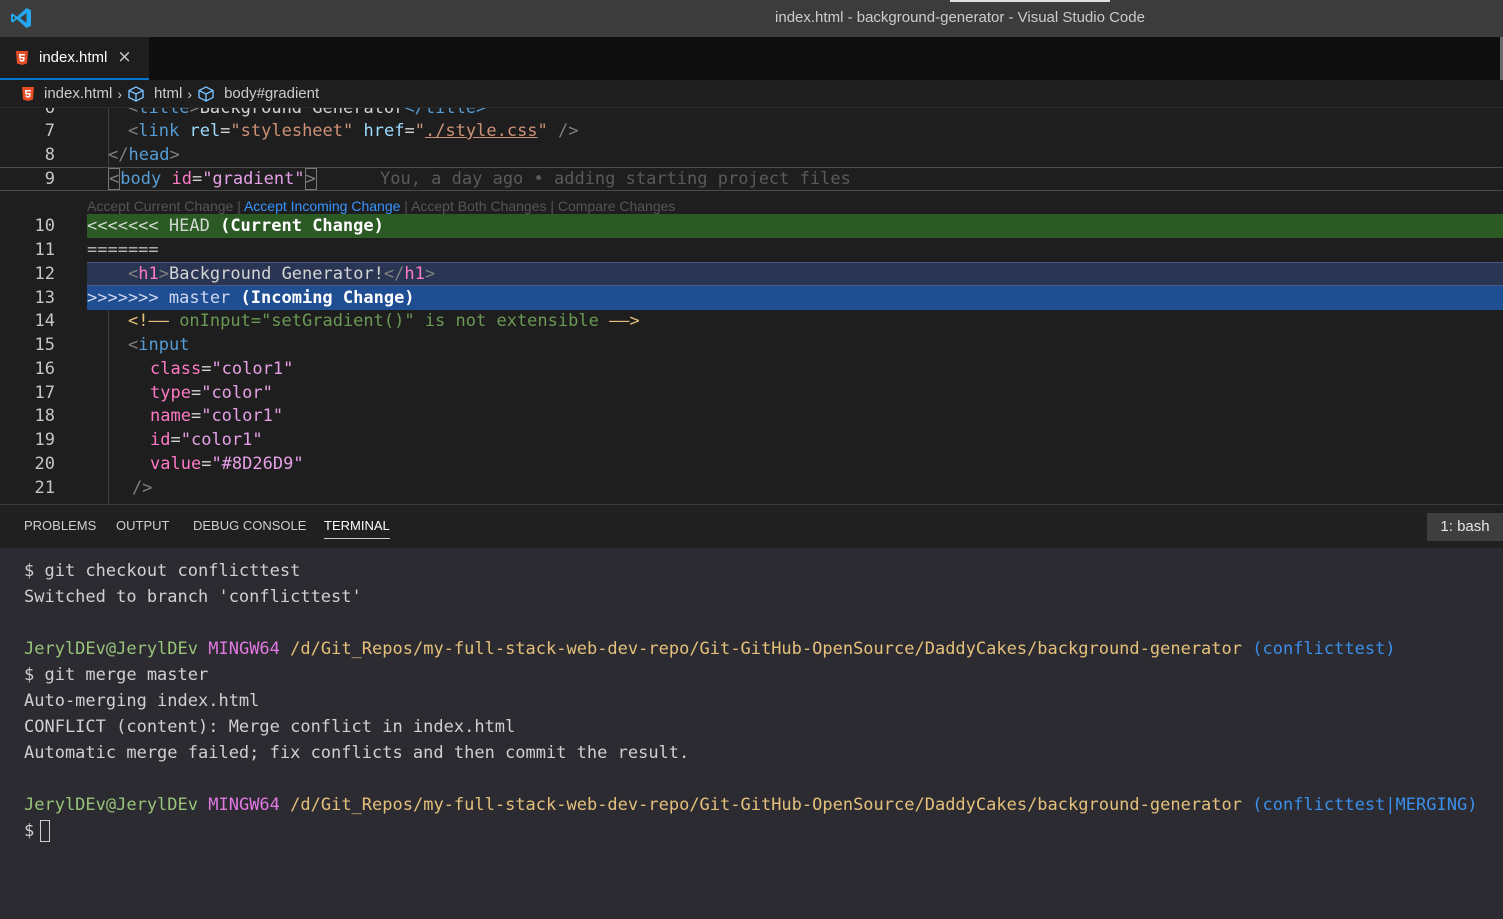  Describe the element at coordinates (617, 206) in the screenshot. I see `compare-changes-link: Compare Changes` at that location.